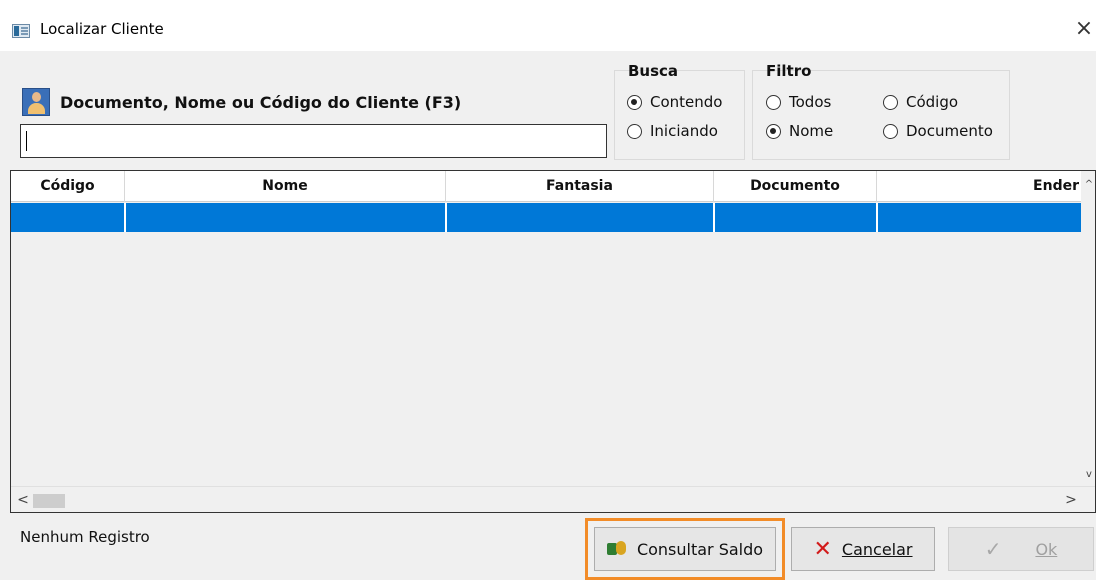 The height and width of the screenshot is (580, 1096). I want to click on search-input, so click(313, 141).